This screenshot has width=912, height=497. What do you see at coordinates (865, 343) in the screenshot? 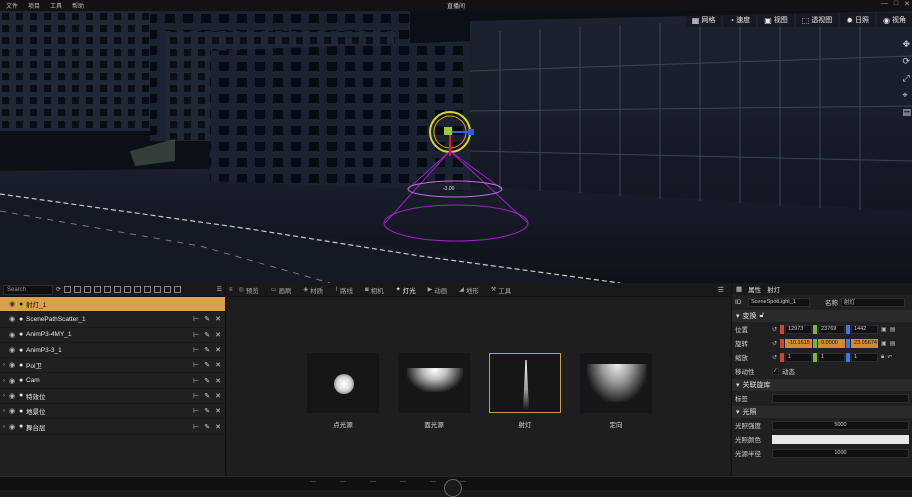
I see `rotation-z-field: 23.05674` at bounding box center [865, 343].